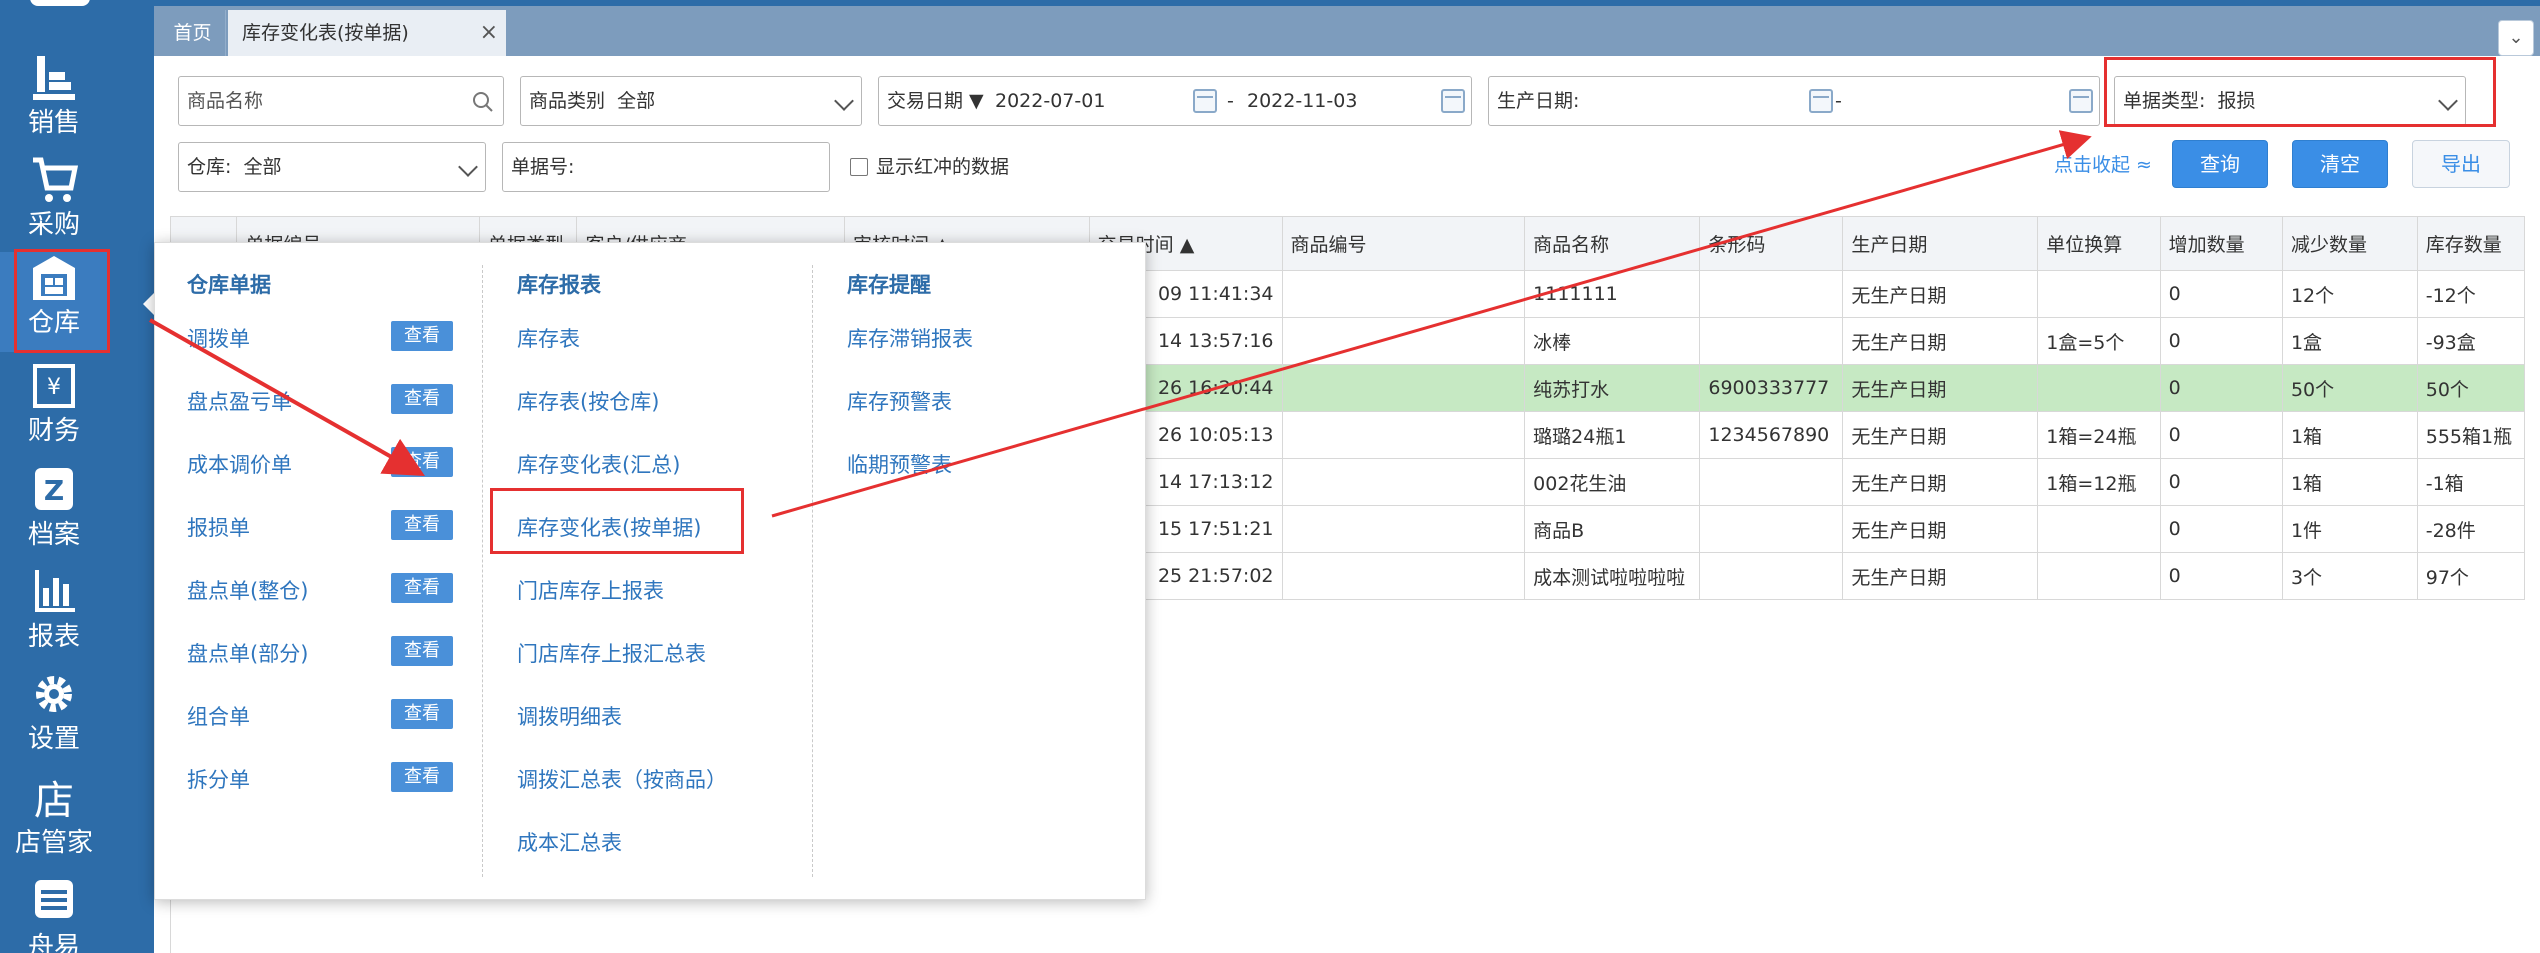 The image size is (2540, 953). I want to click on menu-col-title: 仓库单据, so click(229, 285).